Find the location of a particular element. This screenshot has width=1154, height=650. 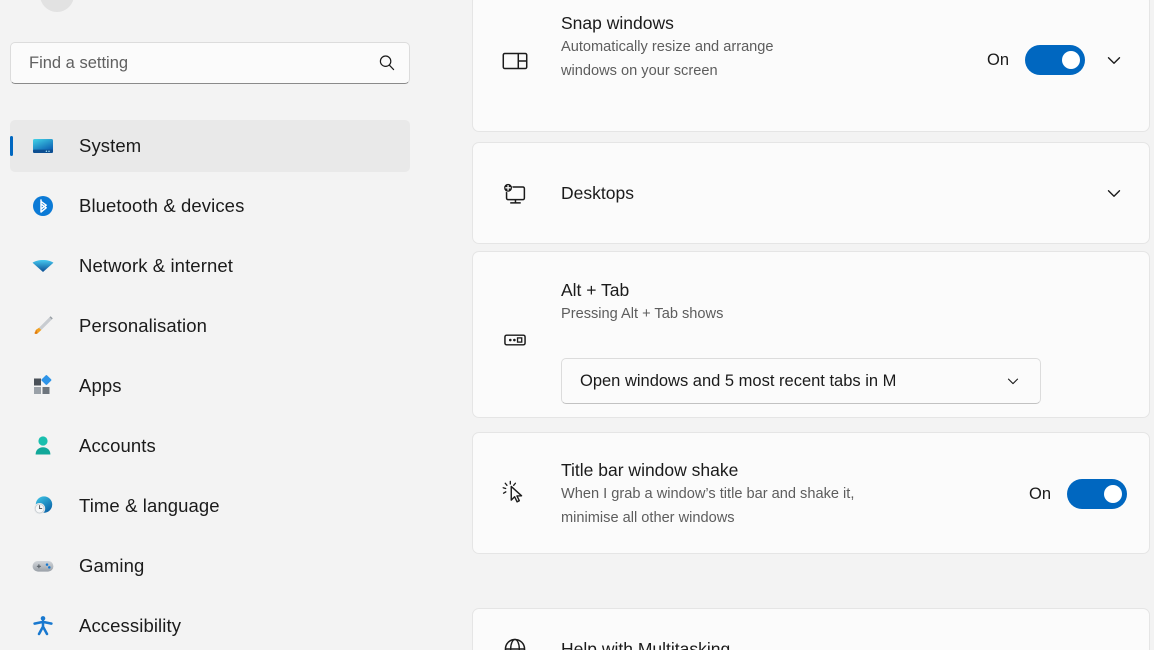

dropdown-selected-value: Open windows and 5 most recent tabs in M is located at coordinates (738, 380).